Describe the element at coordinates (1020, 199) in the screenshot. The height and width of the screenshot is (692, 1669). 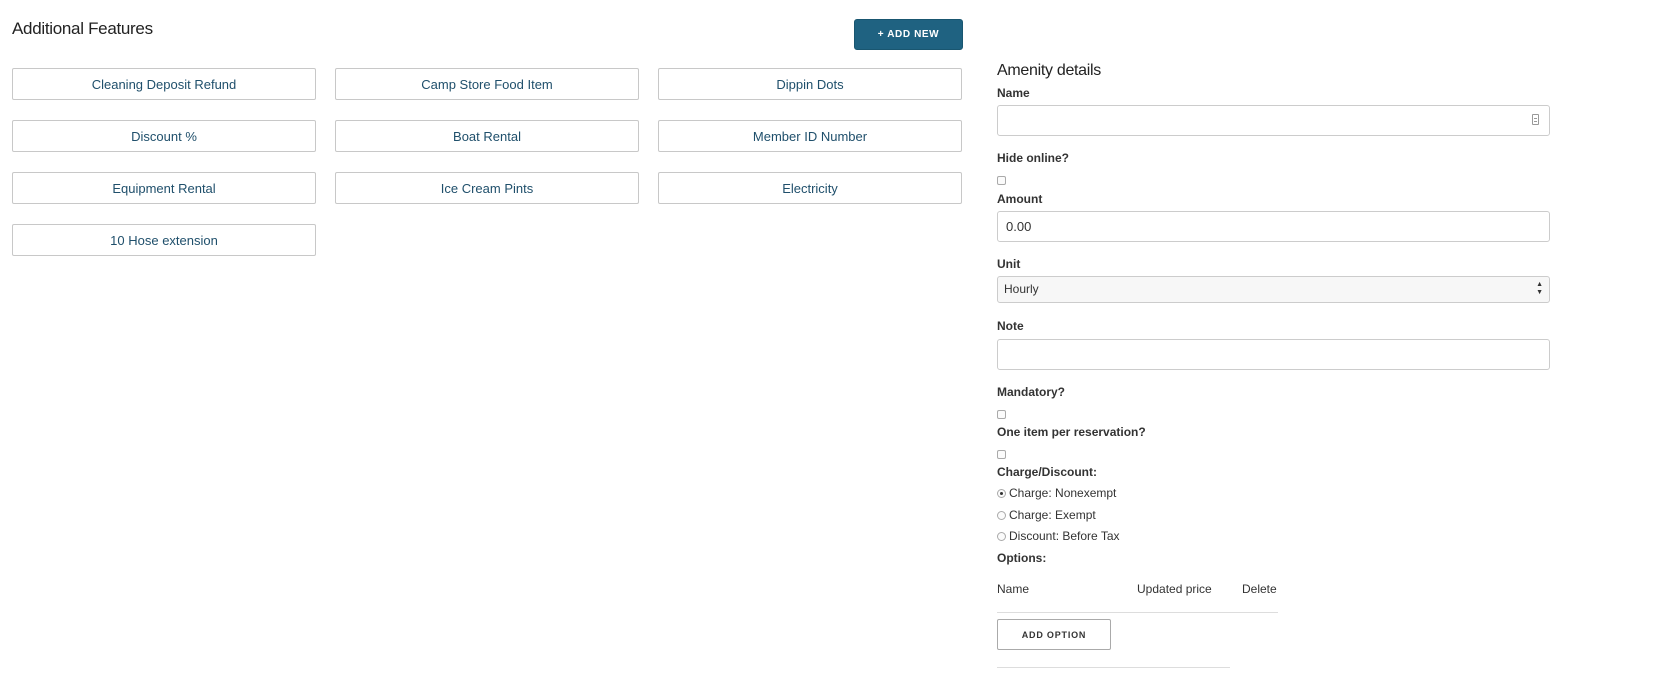
I see `amount-label: Amount` at that location.